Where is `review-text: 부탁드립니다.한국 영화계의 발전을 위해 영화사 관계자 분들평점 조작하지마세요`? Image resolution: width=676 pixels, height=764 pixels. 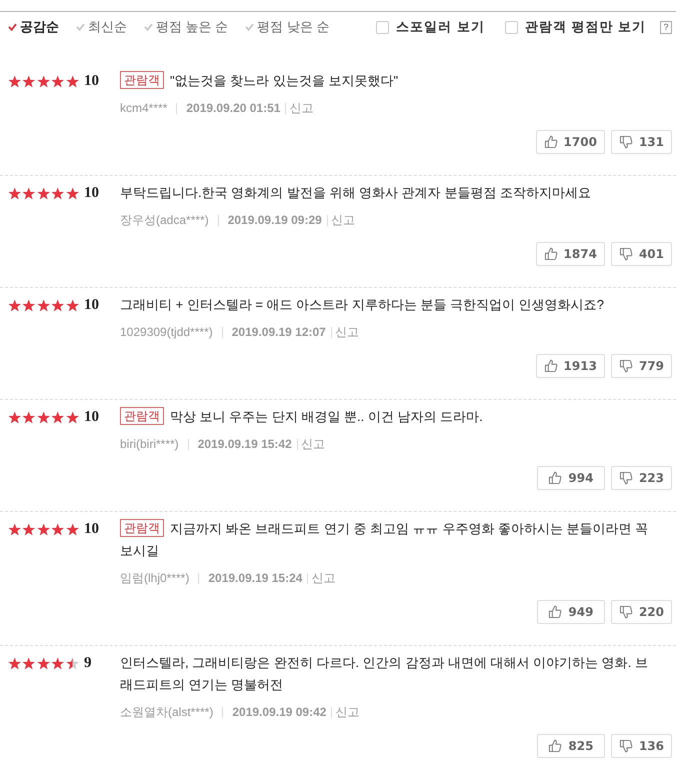 review-text: 부탁드립니다.한국 영화계의 발전을 위해 영화사 관계자 분들평점 조작하지마세요 is located at coordinates (355, 193).